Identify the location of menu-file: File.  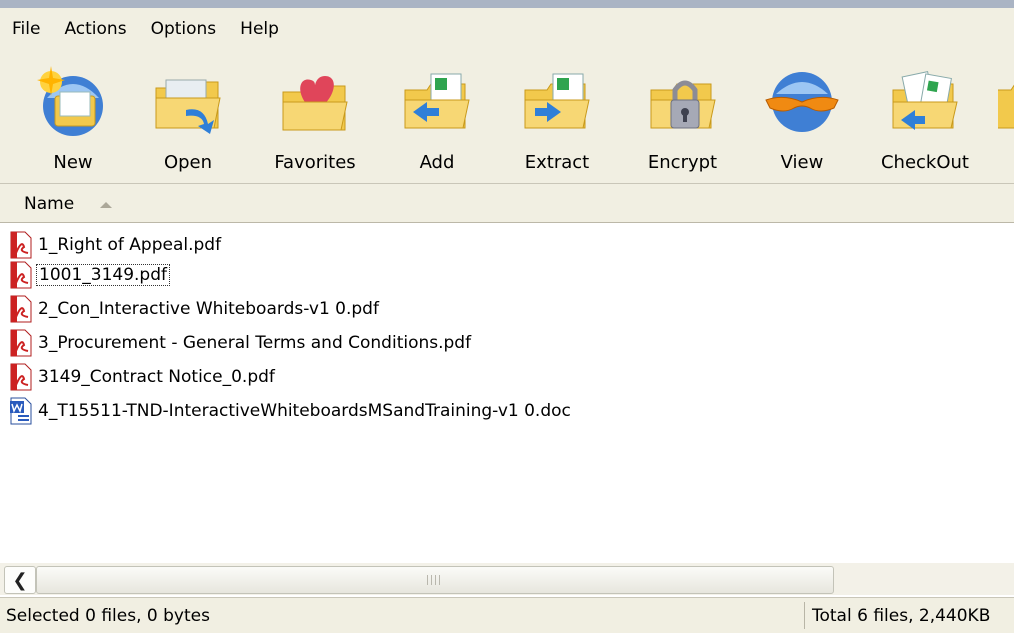
(26, 29).